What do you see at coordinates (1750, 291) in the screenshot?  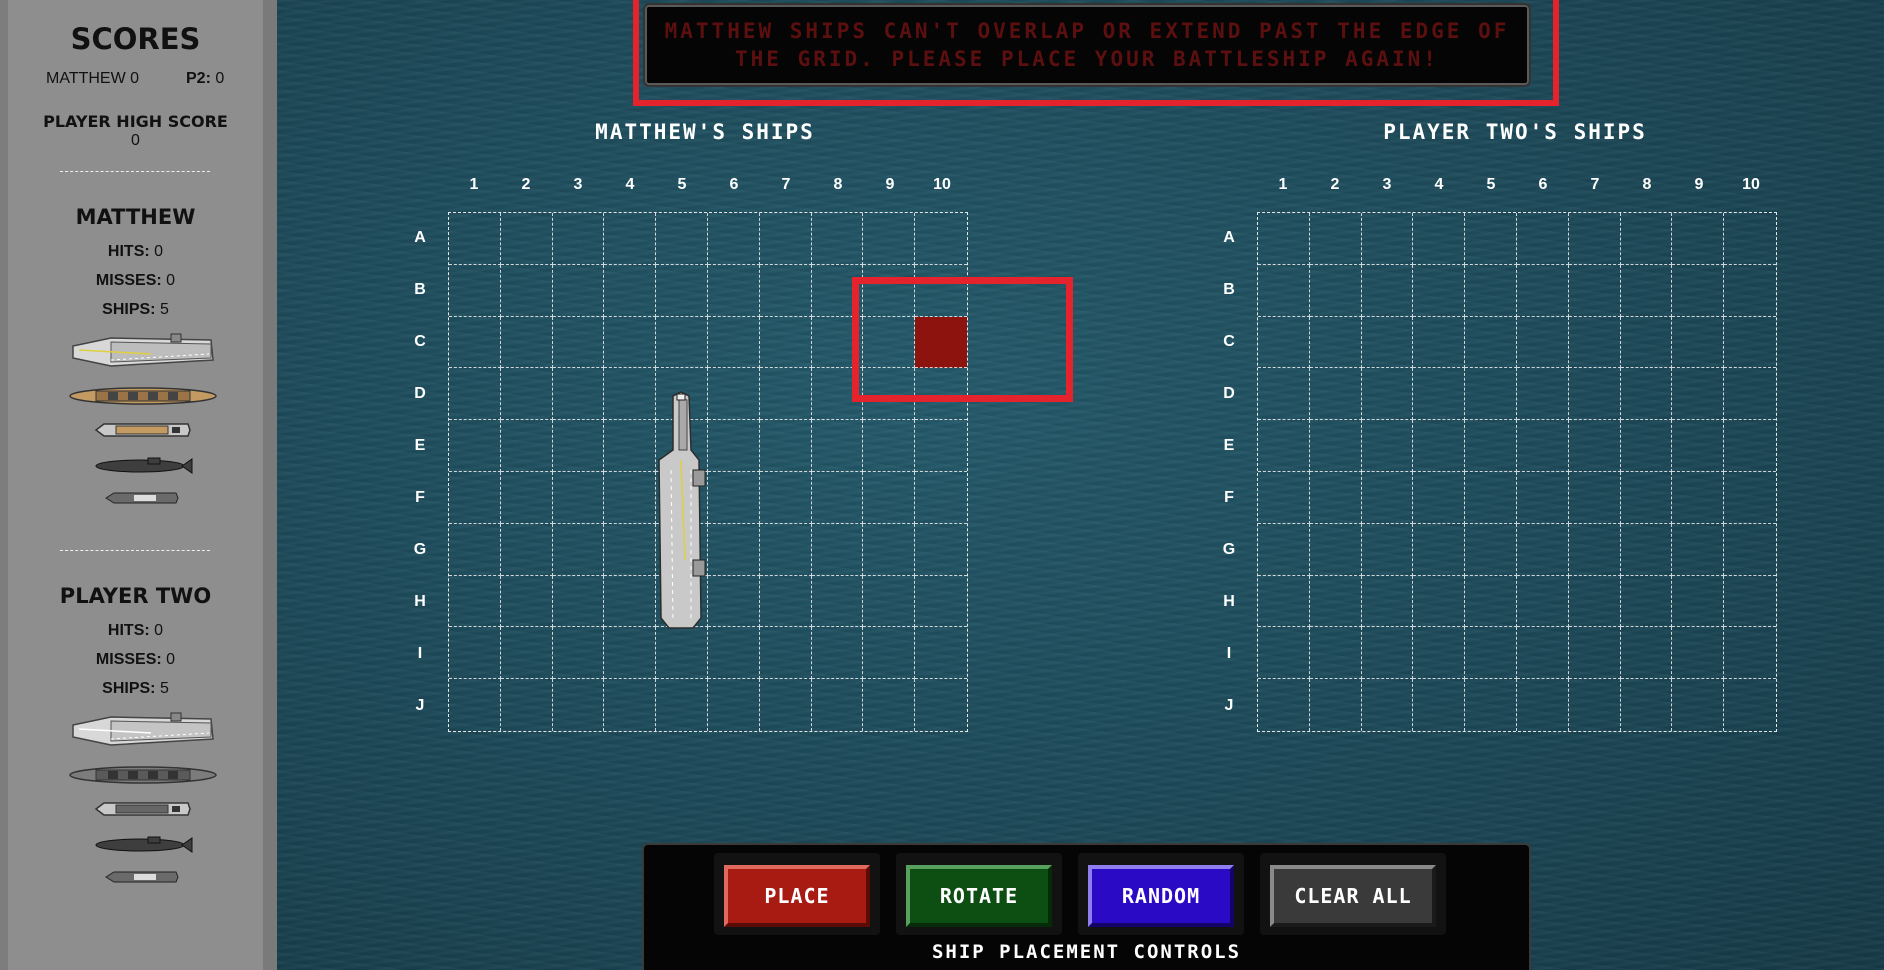 I see `grid-cell-b10` at bounding box center [1750, 291].